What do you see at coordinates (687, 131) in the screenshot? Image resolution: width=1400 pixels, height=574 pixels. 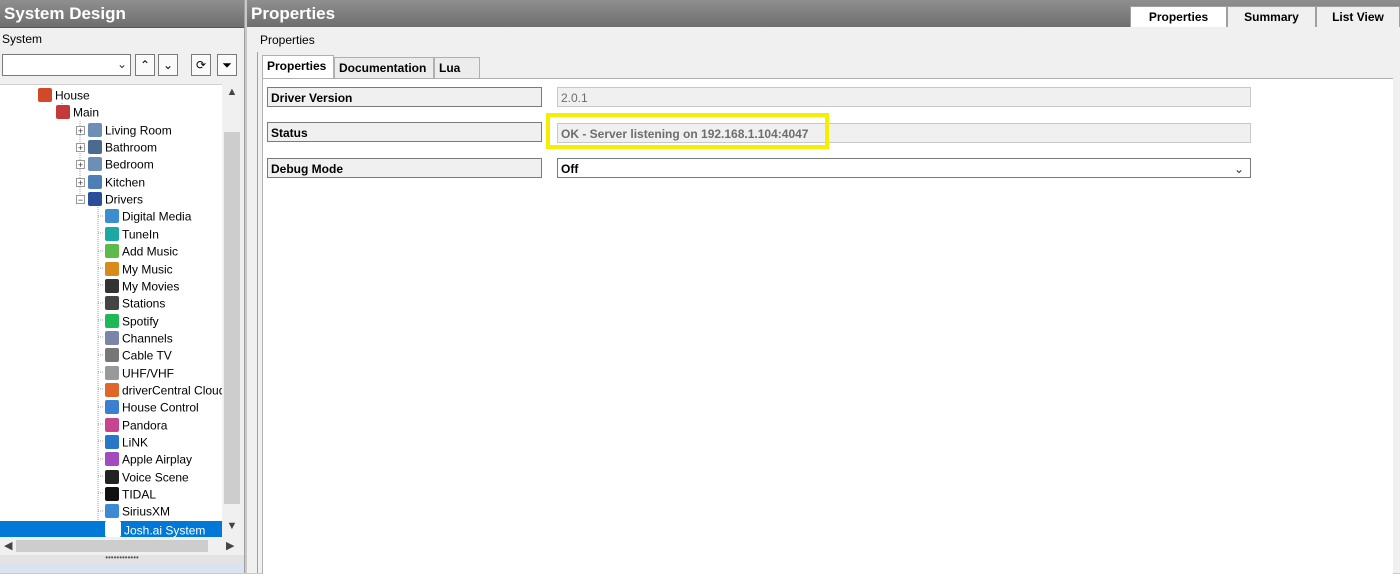 I see `status-highlight-box` at bounding box center [687, 131].